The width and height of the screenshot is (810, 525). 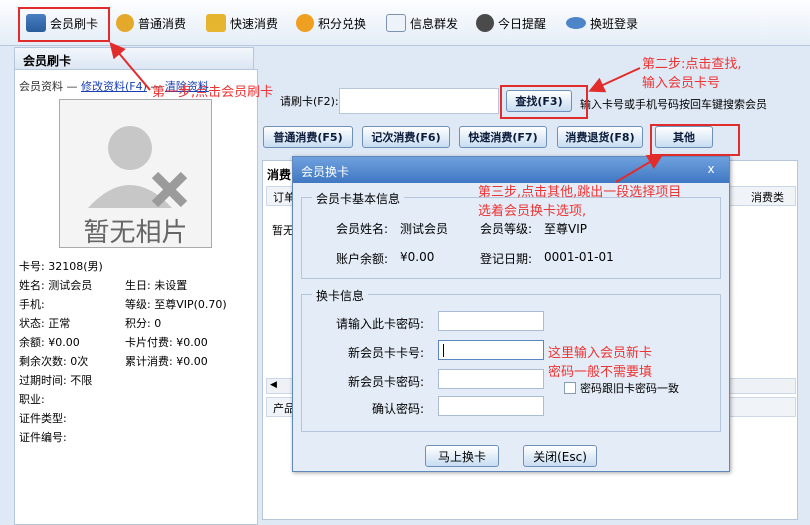 I want to click on step1-arrow, so click(x=130, y=66).